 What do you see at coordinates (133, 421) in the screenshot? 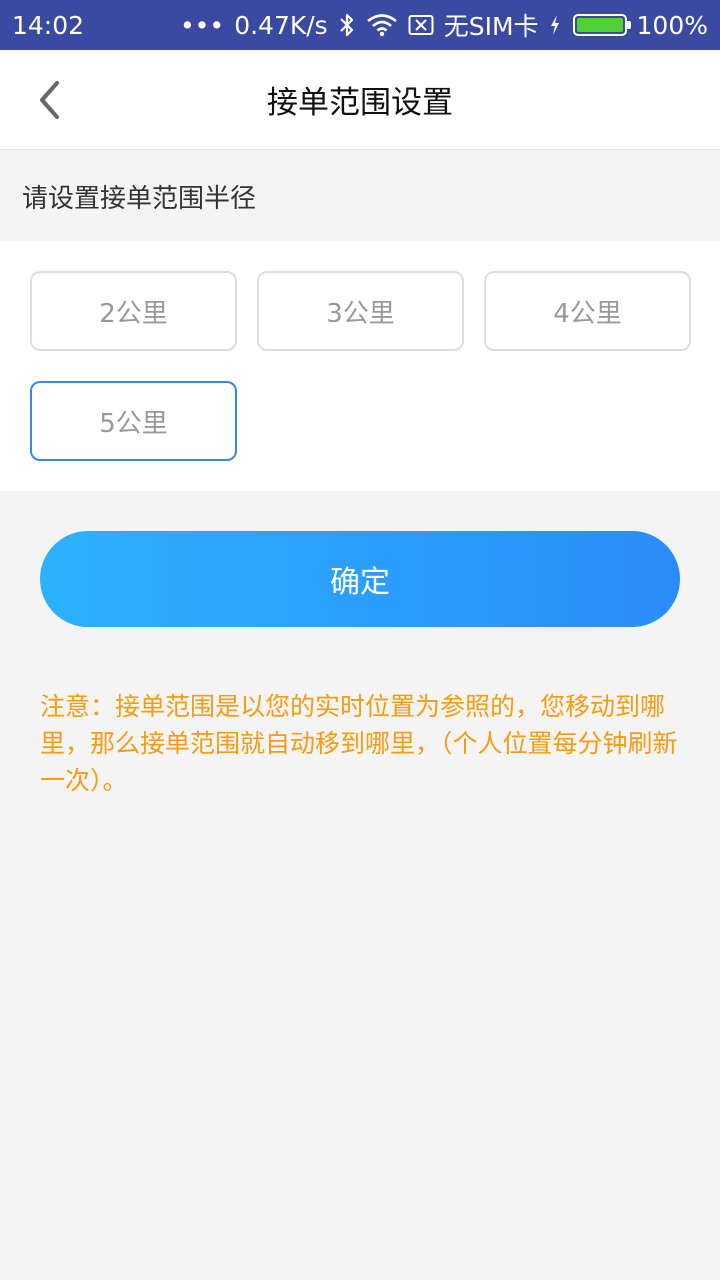
I see `radius-option-5km: 5公里` at bounding box center [133, 421].